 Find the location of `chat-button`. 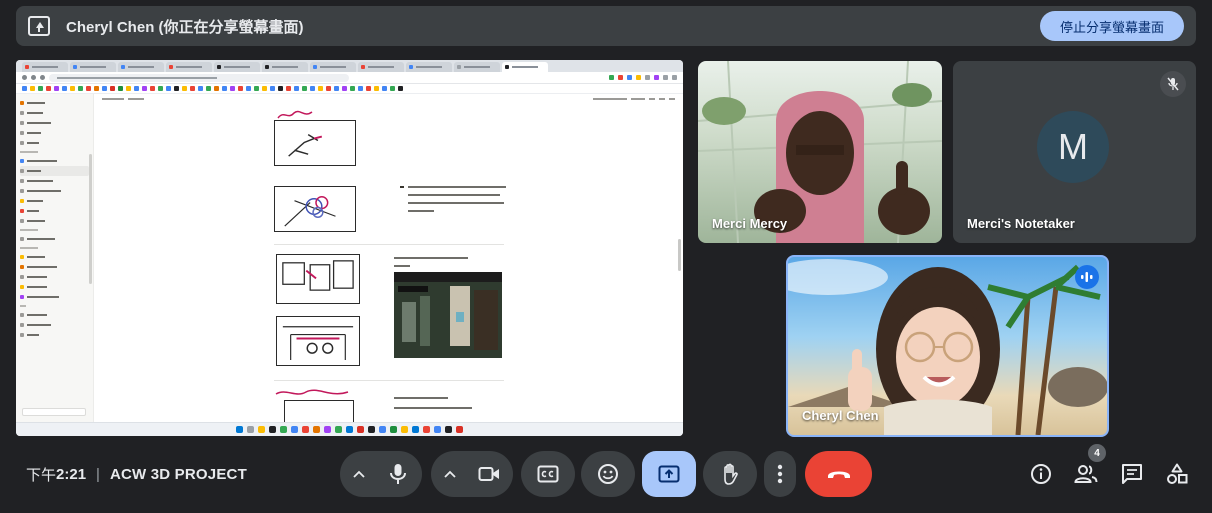

chat-button is located at coordinates (1132, 474).